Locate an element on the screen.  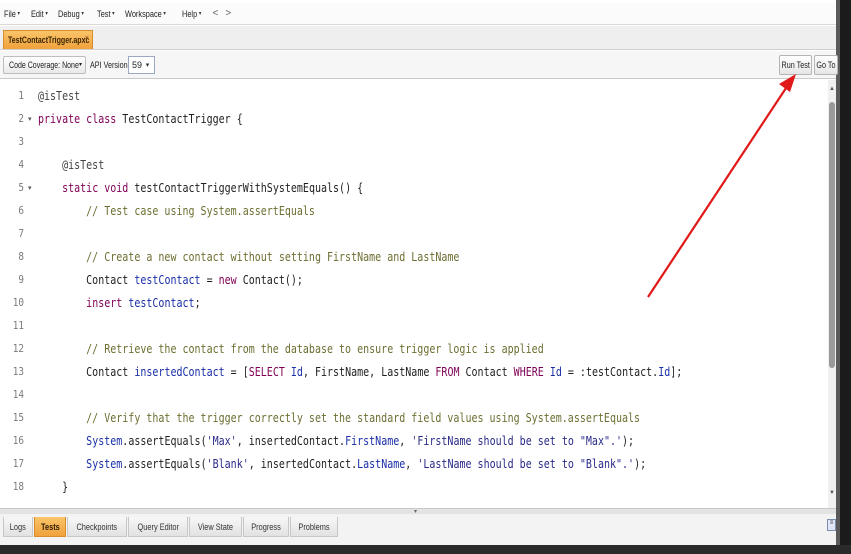
menu-edit: Edit ▾ is located at coordinates (39, 14).